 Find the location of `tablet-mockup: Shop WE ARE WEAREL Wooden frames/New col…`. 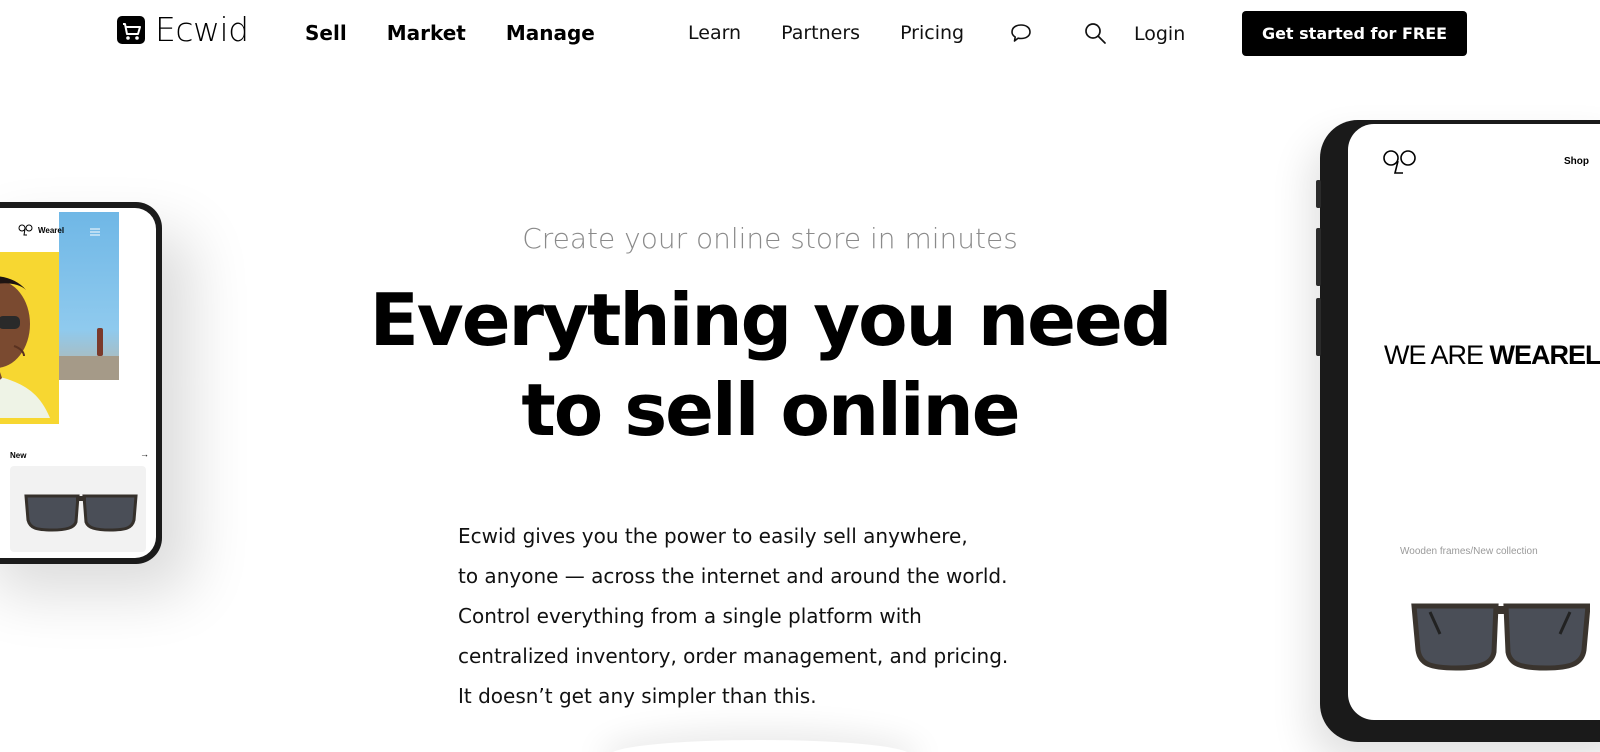

tablet-mockup: Shop WE ARE WEAREL Wooden frames/New col… is located at coordinates (1458, 431).